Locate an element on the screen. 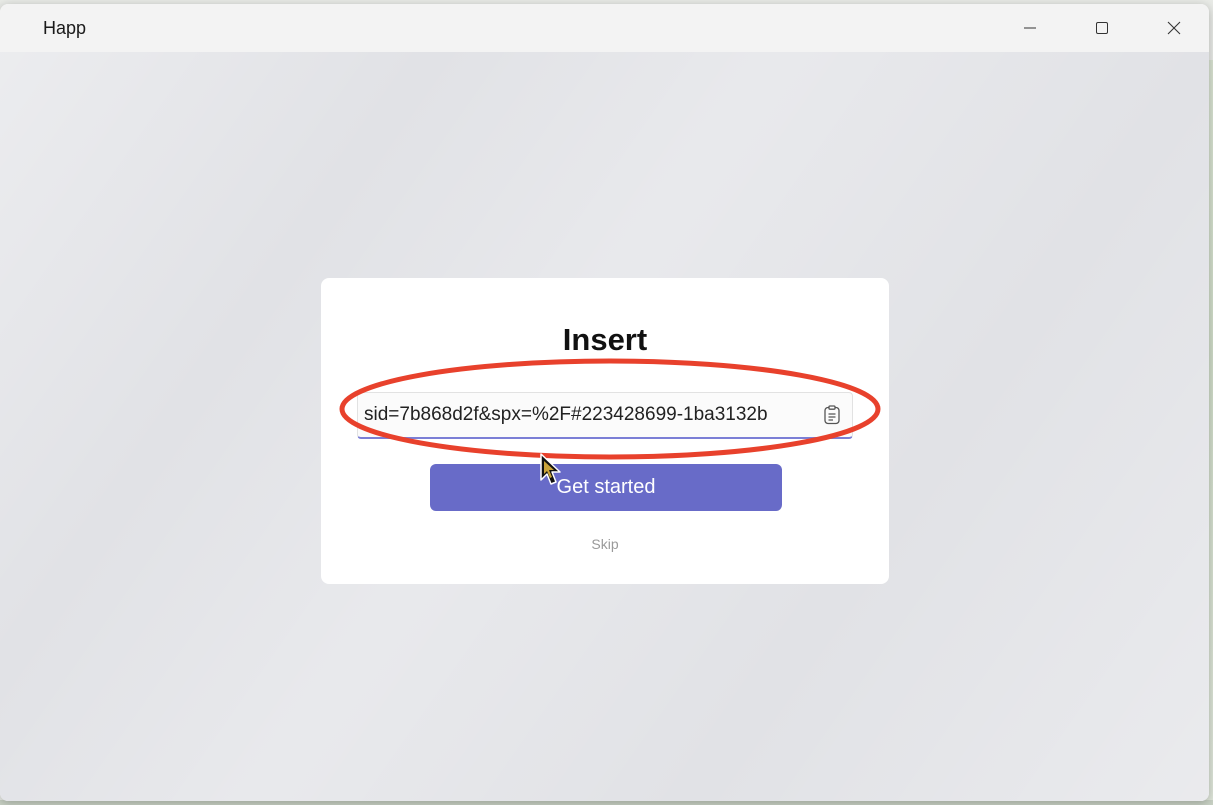 The width and height of the screenshot is (1213, 805). app-title: Happ is located at coordinates (65, 28).